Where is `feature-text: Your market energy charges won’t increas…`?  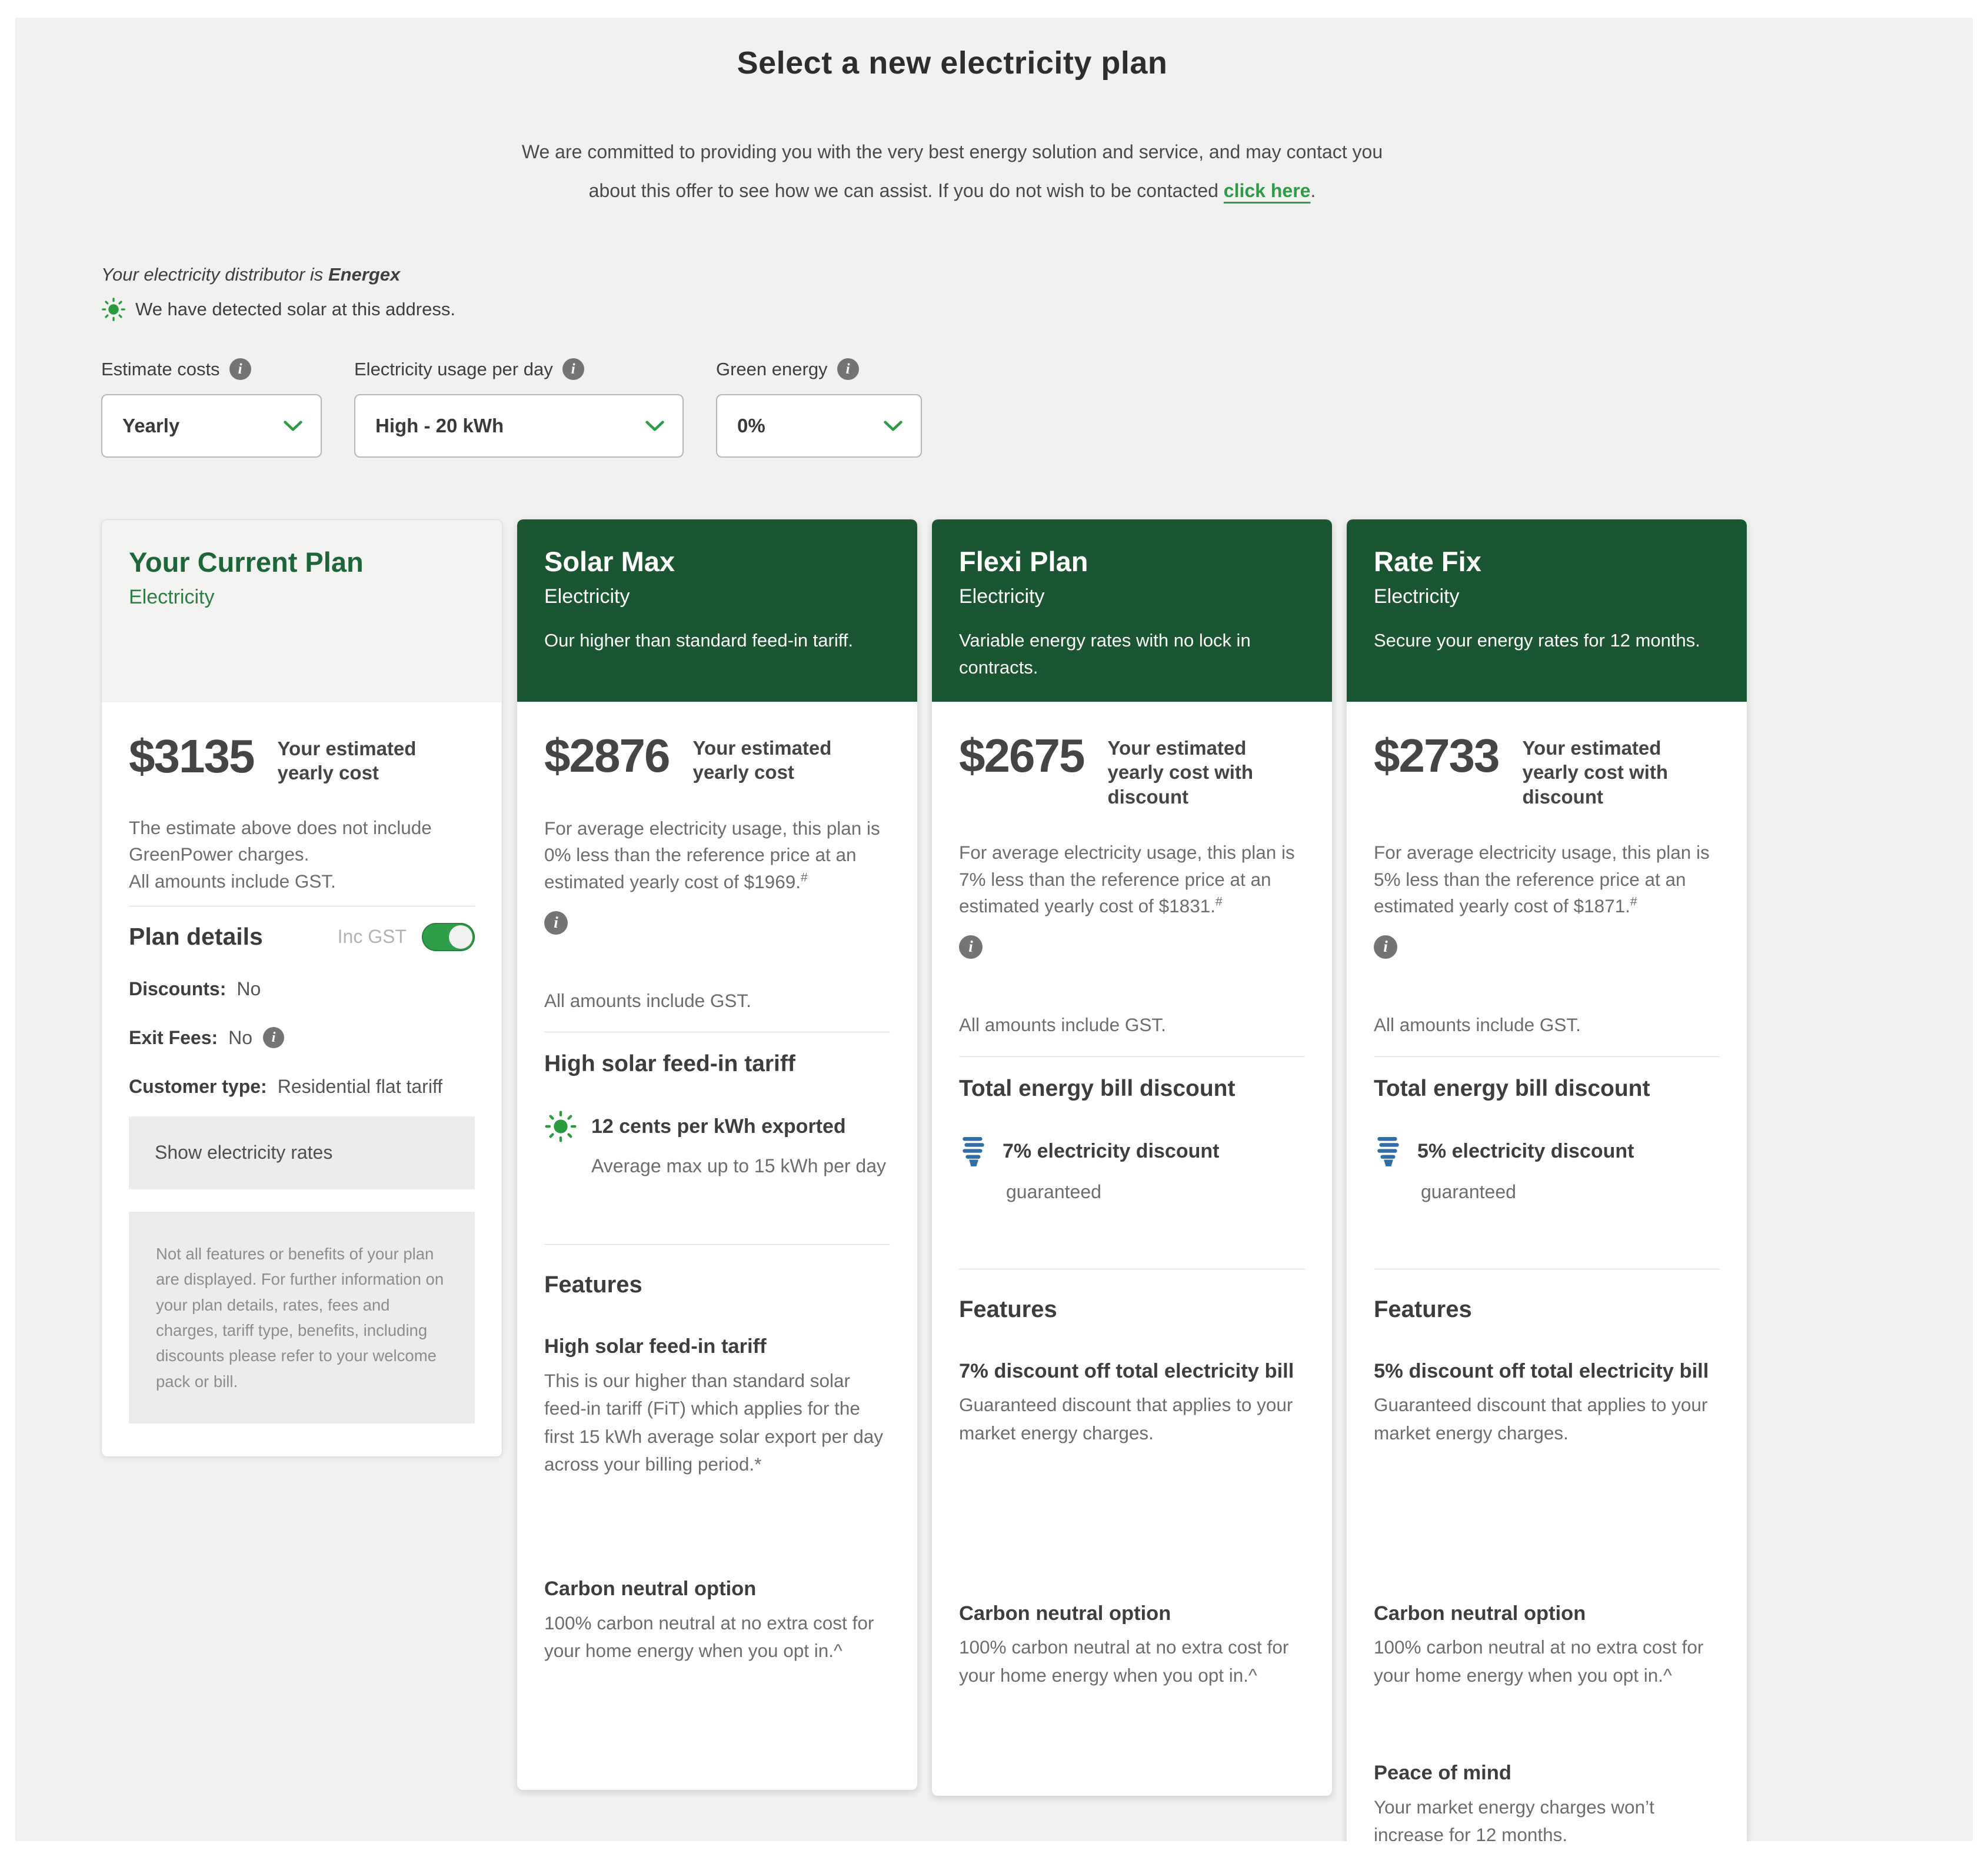
feature-text: Your market energy charges won’t increas… is located at coordinates (1514, 1819).